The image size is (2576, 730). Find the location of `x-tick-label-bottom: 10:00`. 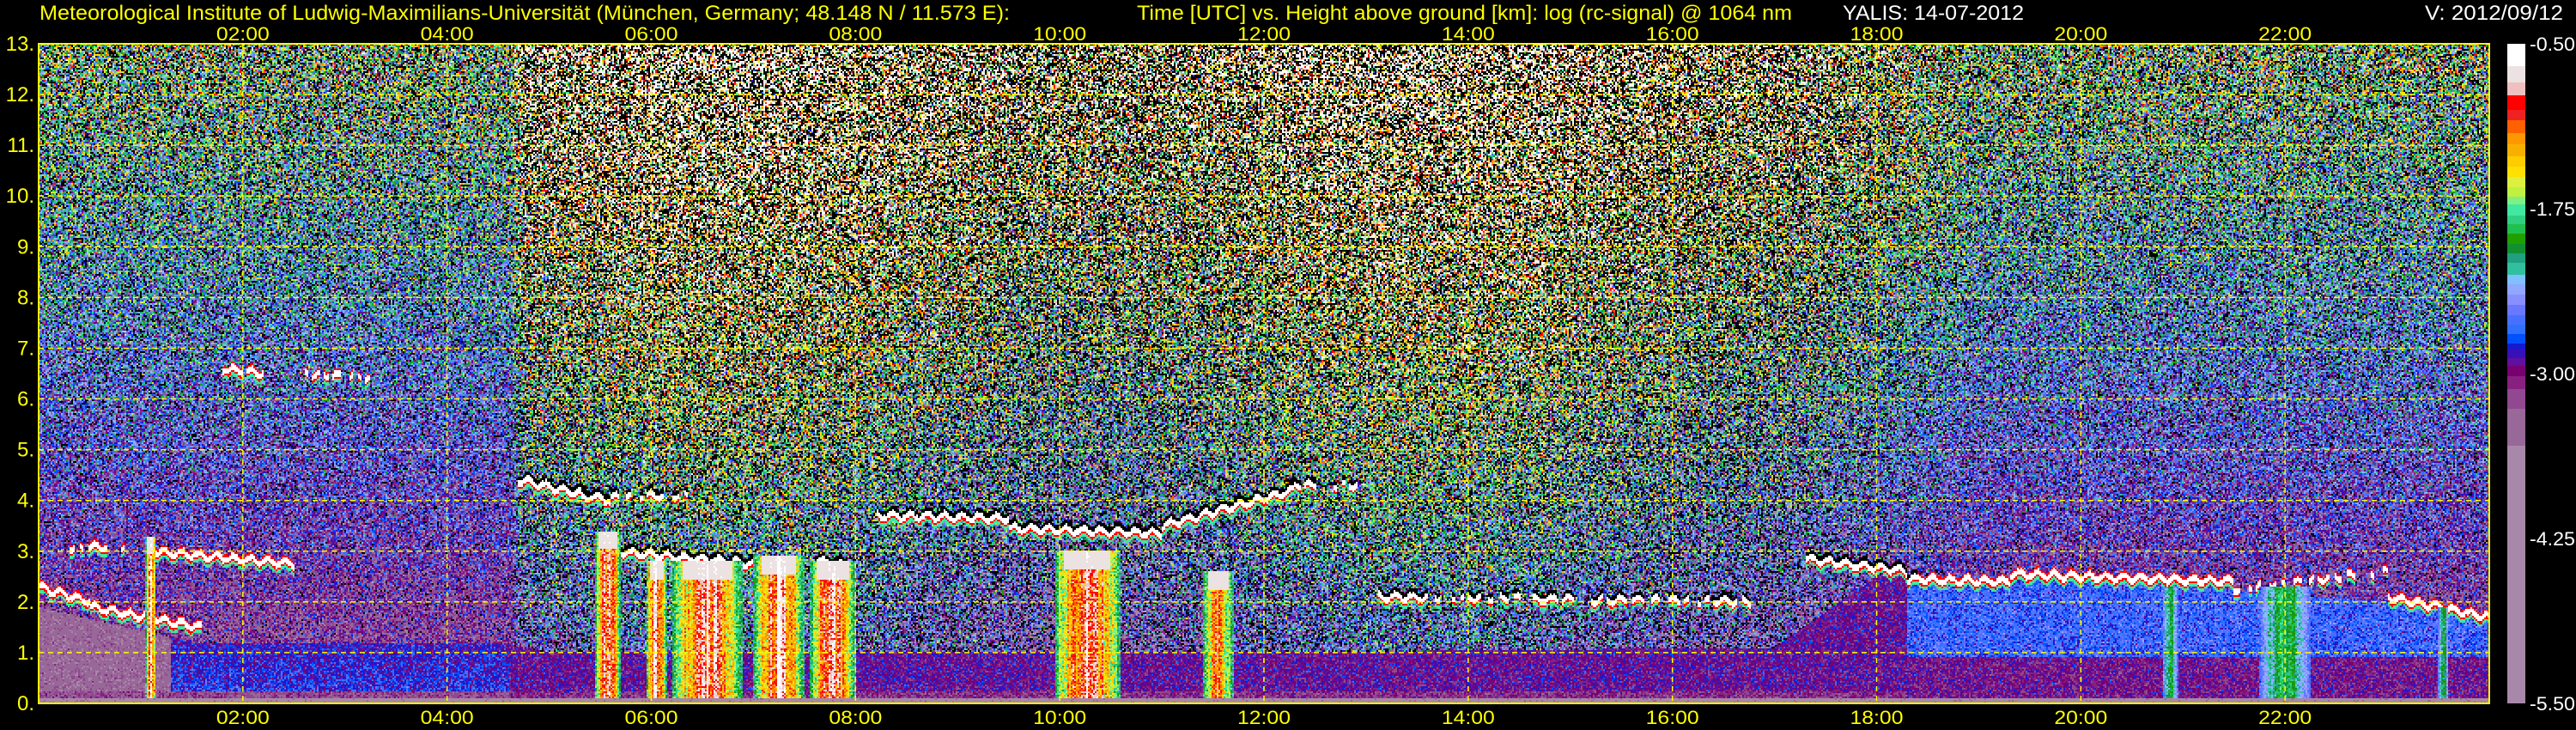

x-tick-label-bottom: 10:00 is located at coordinates (1060, 717).